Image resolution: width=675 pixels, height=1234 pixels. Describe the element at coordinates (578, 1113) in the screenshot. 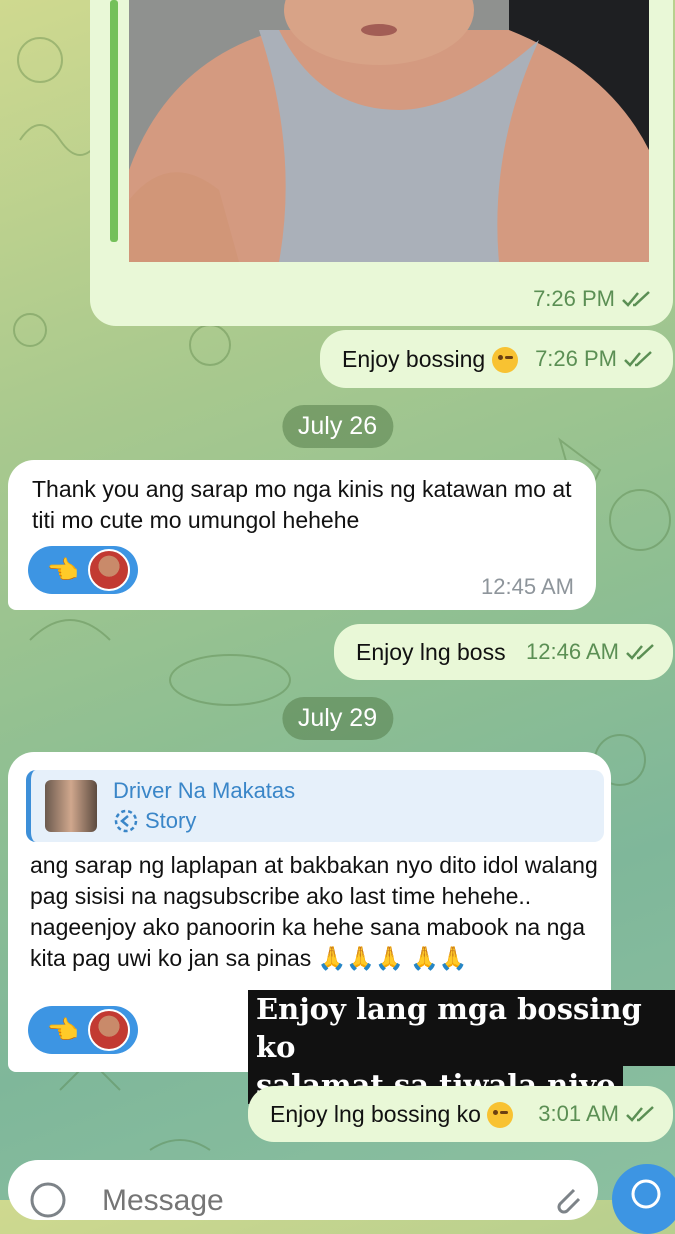

I see `message-time: 3:01 AM` at that location.